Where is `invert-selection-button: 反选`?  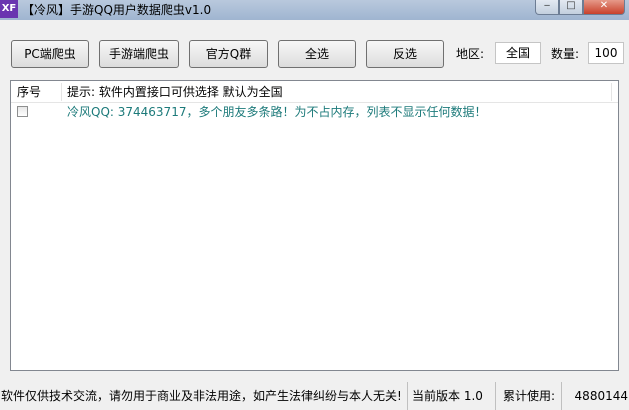 invert-selection-button: 反选 is located at coordinates (405, 54).